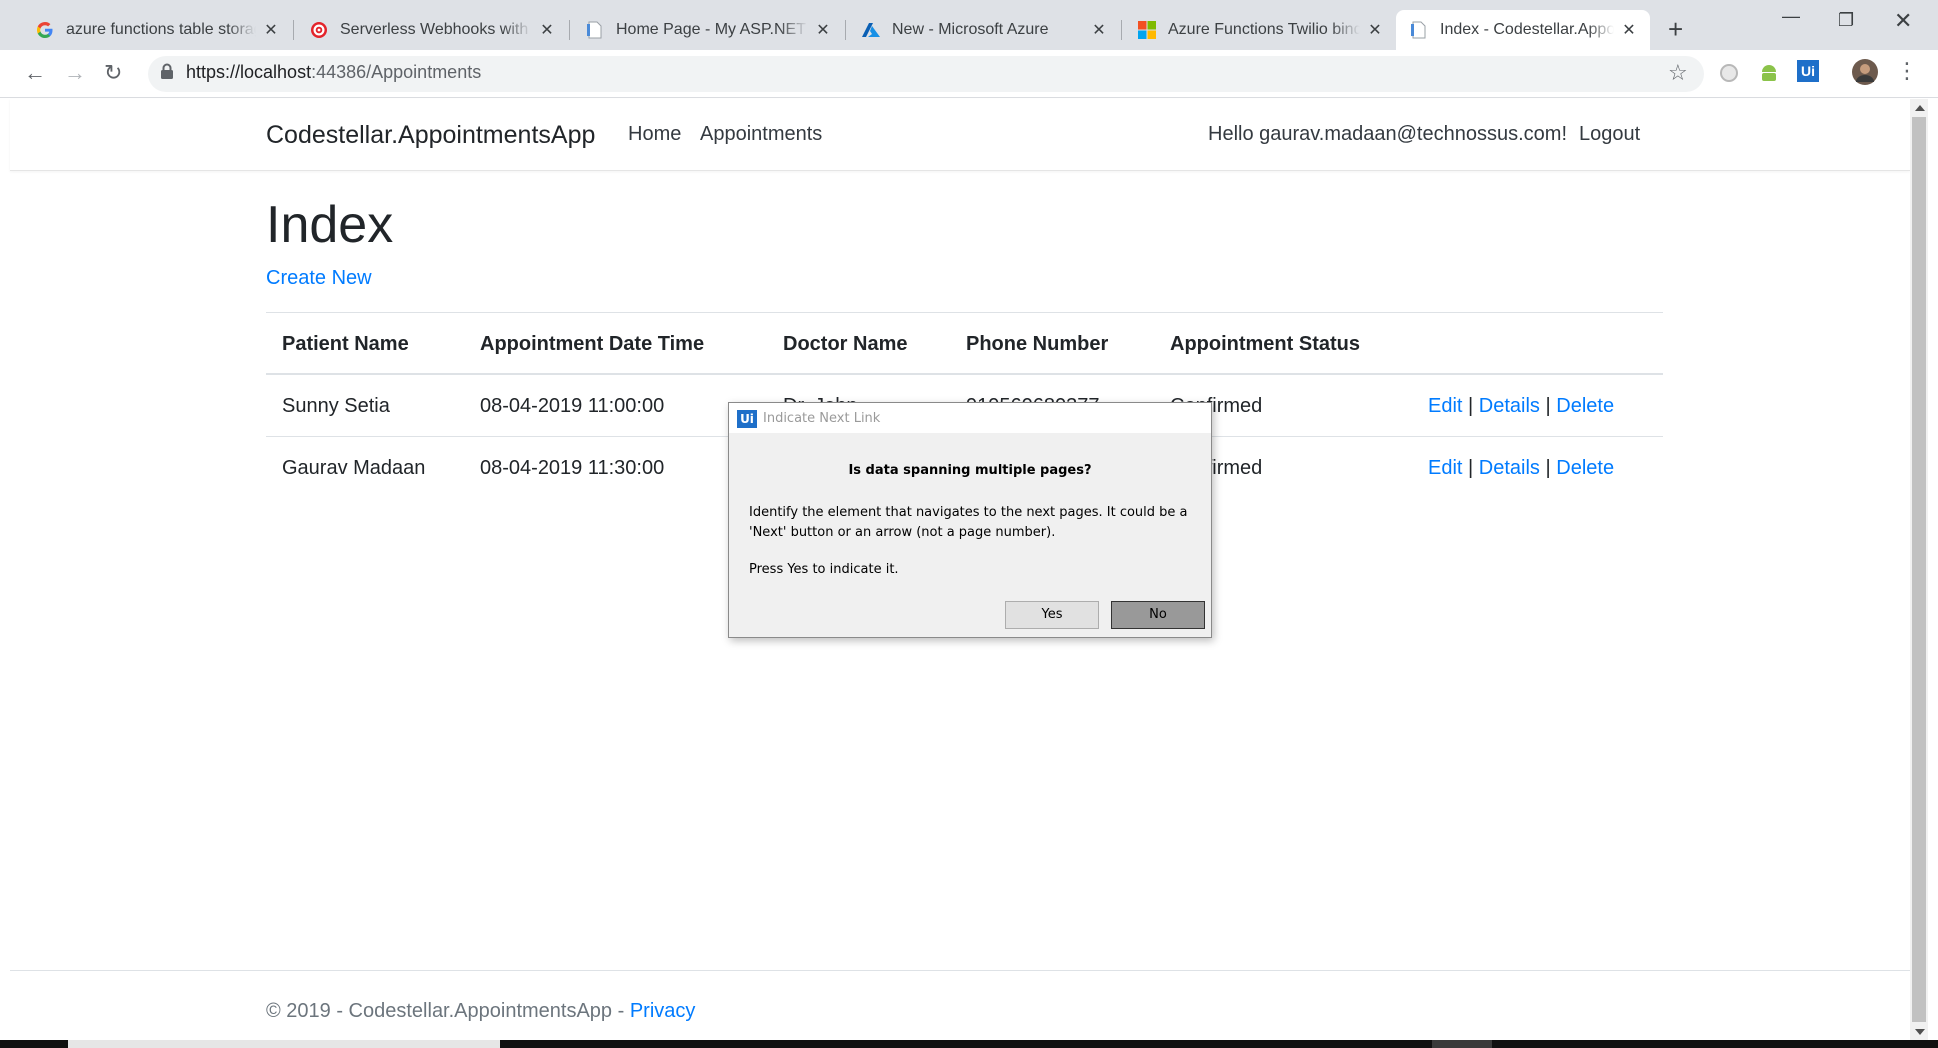  What do you see at coordinates (871, 30) in the screenshot?
I see `azure-icon` at bounding box center [871, 30].